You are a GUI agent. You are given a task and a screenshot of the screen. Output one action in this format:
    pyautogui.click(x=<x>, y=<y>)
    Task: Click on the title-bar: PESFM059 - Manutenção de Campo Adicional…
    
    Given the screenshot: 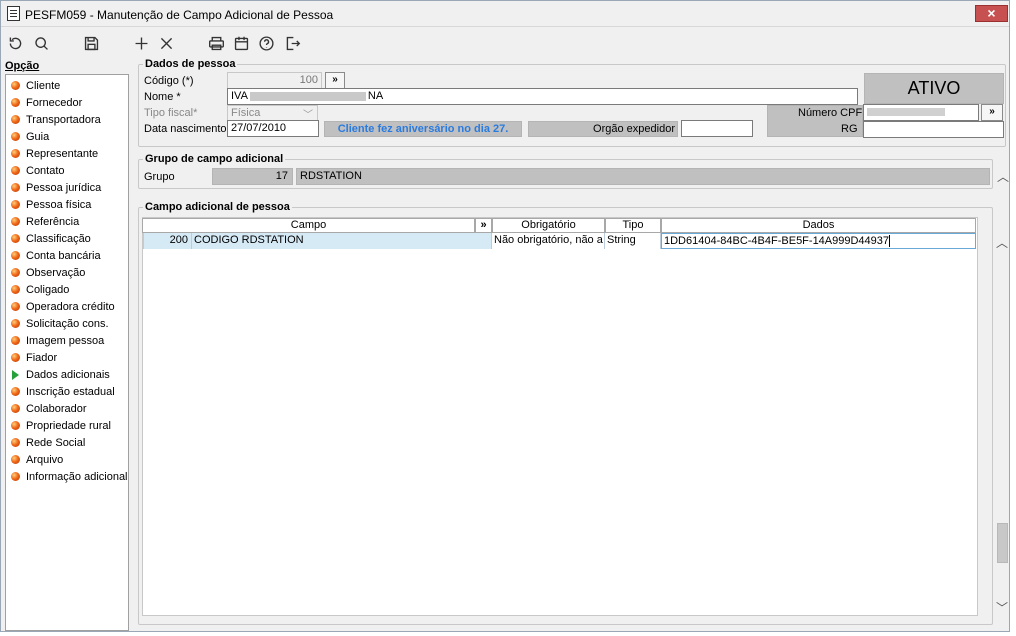 What is the action you would take?
    pyautogui.click(x=505, y=14)
    